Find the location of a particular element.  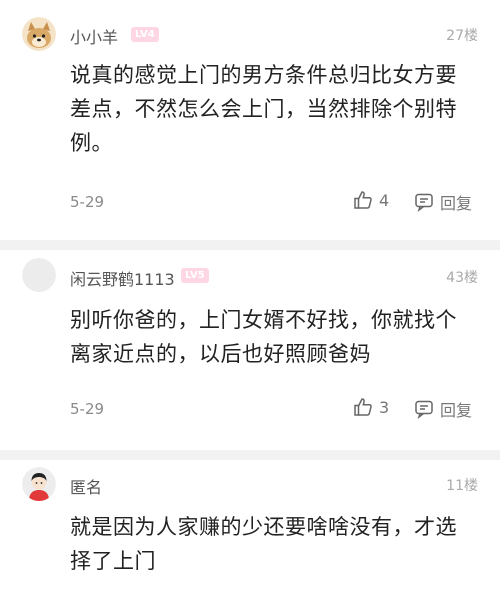

level-badge: LV5 is located at coordinates (195, 275).